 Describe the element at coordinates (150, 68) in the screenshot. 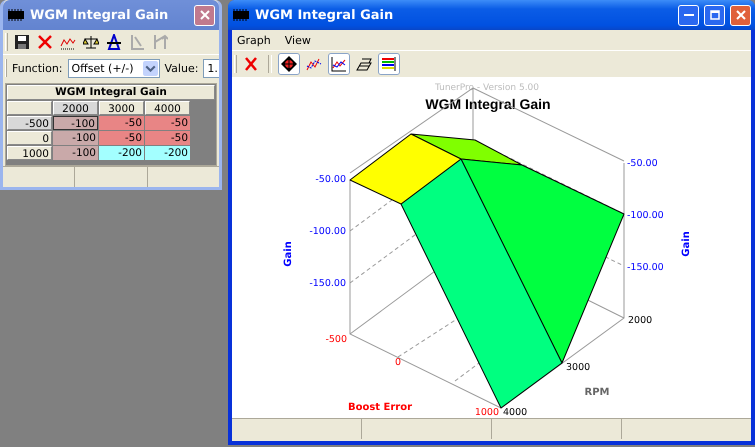

I see `dropdown-icon` at that location.